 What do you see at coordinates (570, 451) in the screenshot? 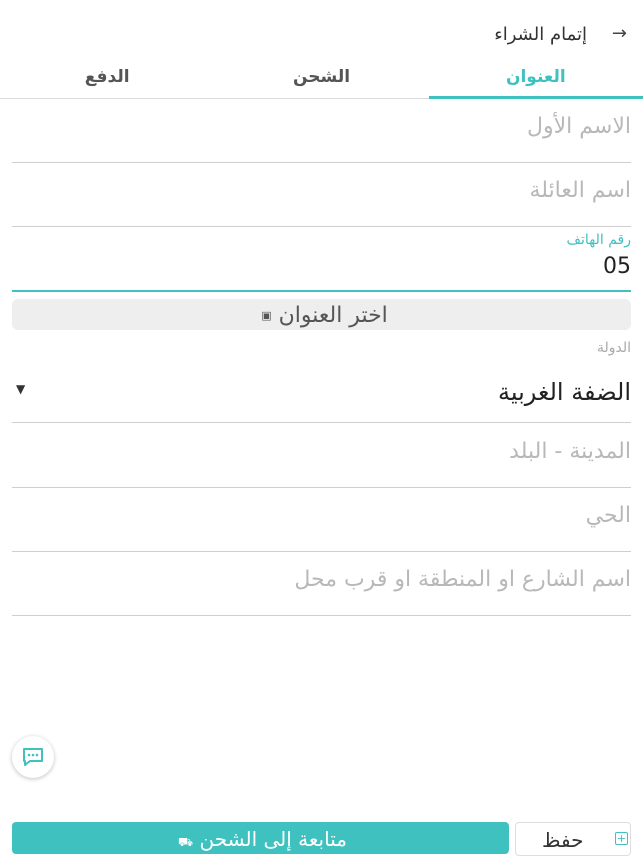
I see `city-placeholder: المدينة - البلد` at bounding box center [570, 451].